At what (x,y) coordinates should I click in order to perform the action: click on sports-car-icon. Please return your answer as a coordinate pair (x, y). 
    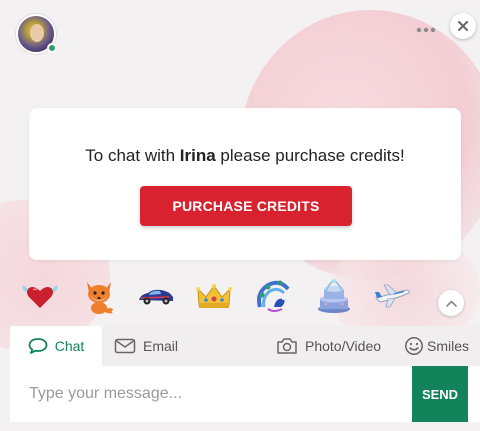
    Looking at the image, I should click on (156, 297).